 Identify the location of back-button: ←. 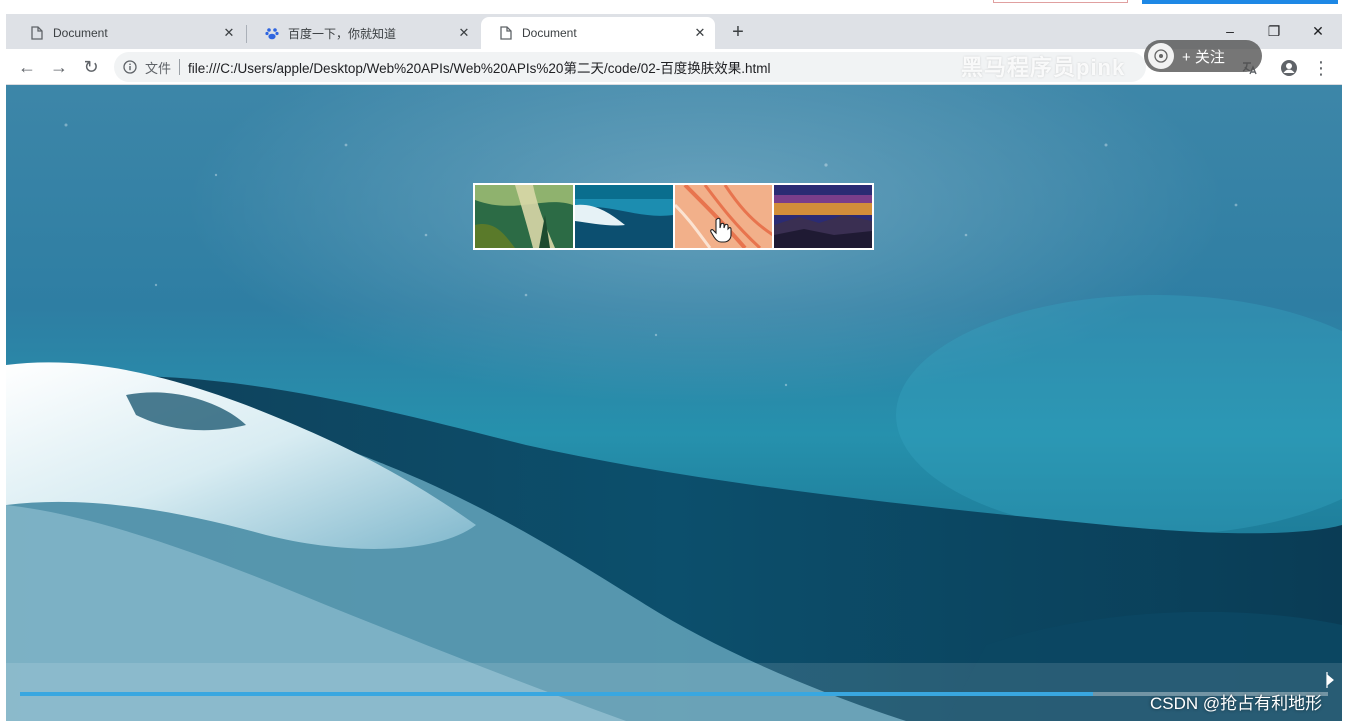
(27, 67).